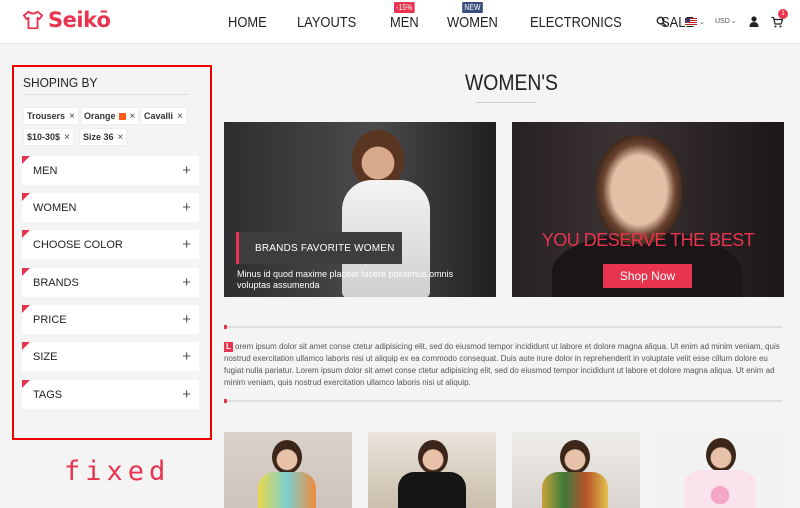  What do you see at coordinates (661, 21) in the screenshot?
I see `search-icon` at bounding box center [661, 21].